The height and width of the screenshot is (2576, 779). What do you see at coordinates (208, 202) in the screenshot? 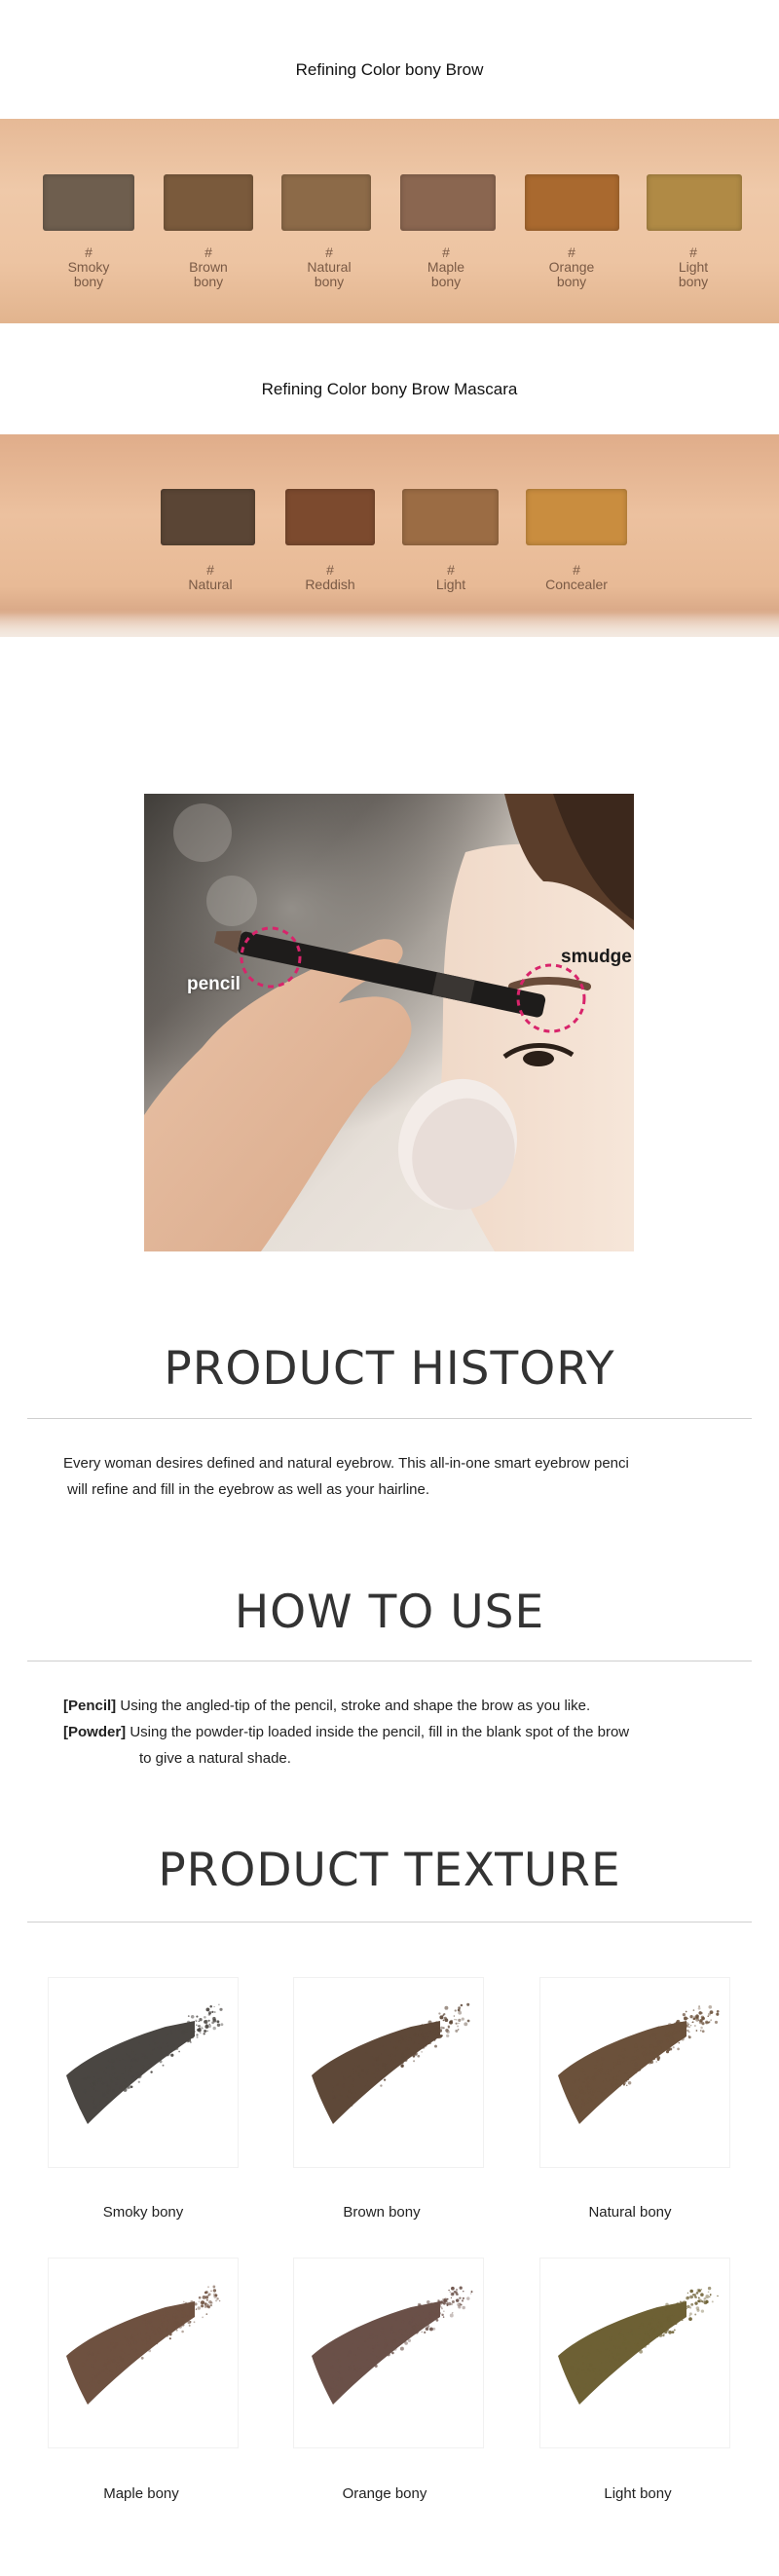
I see `swatch-brown-bony` at bounding box center [208, 202].